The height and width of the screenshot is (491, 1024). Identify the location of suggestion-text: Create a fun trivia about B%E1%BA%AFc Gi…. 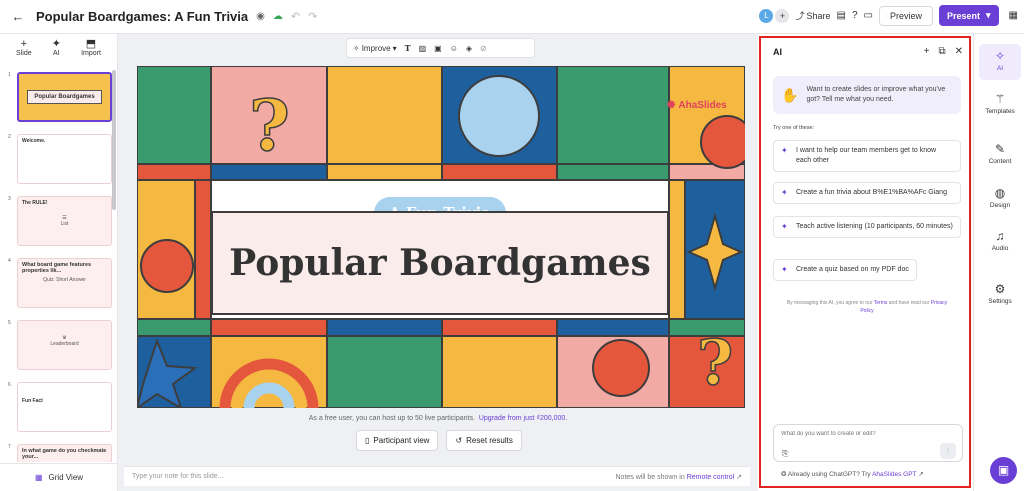
(871, 192).